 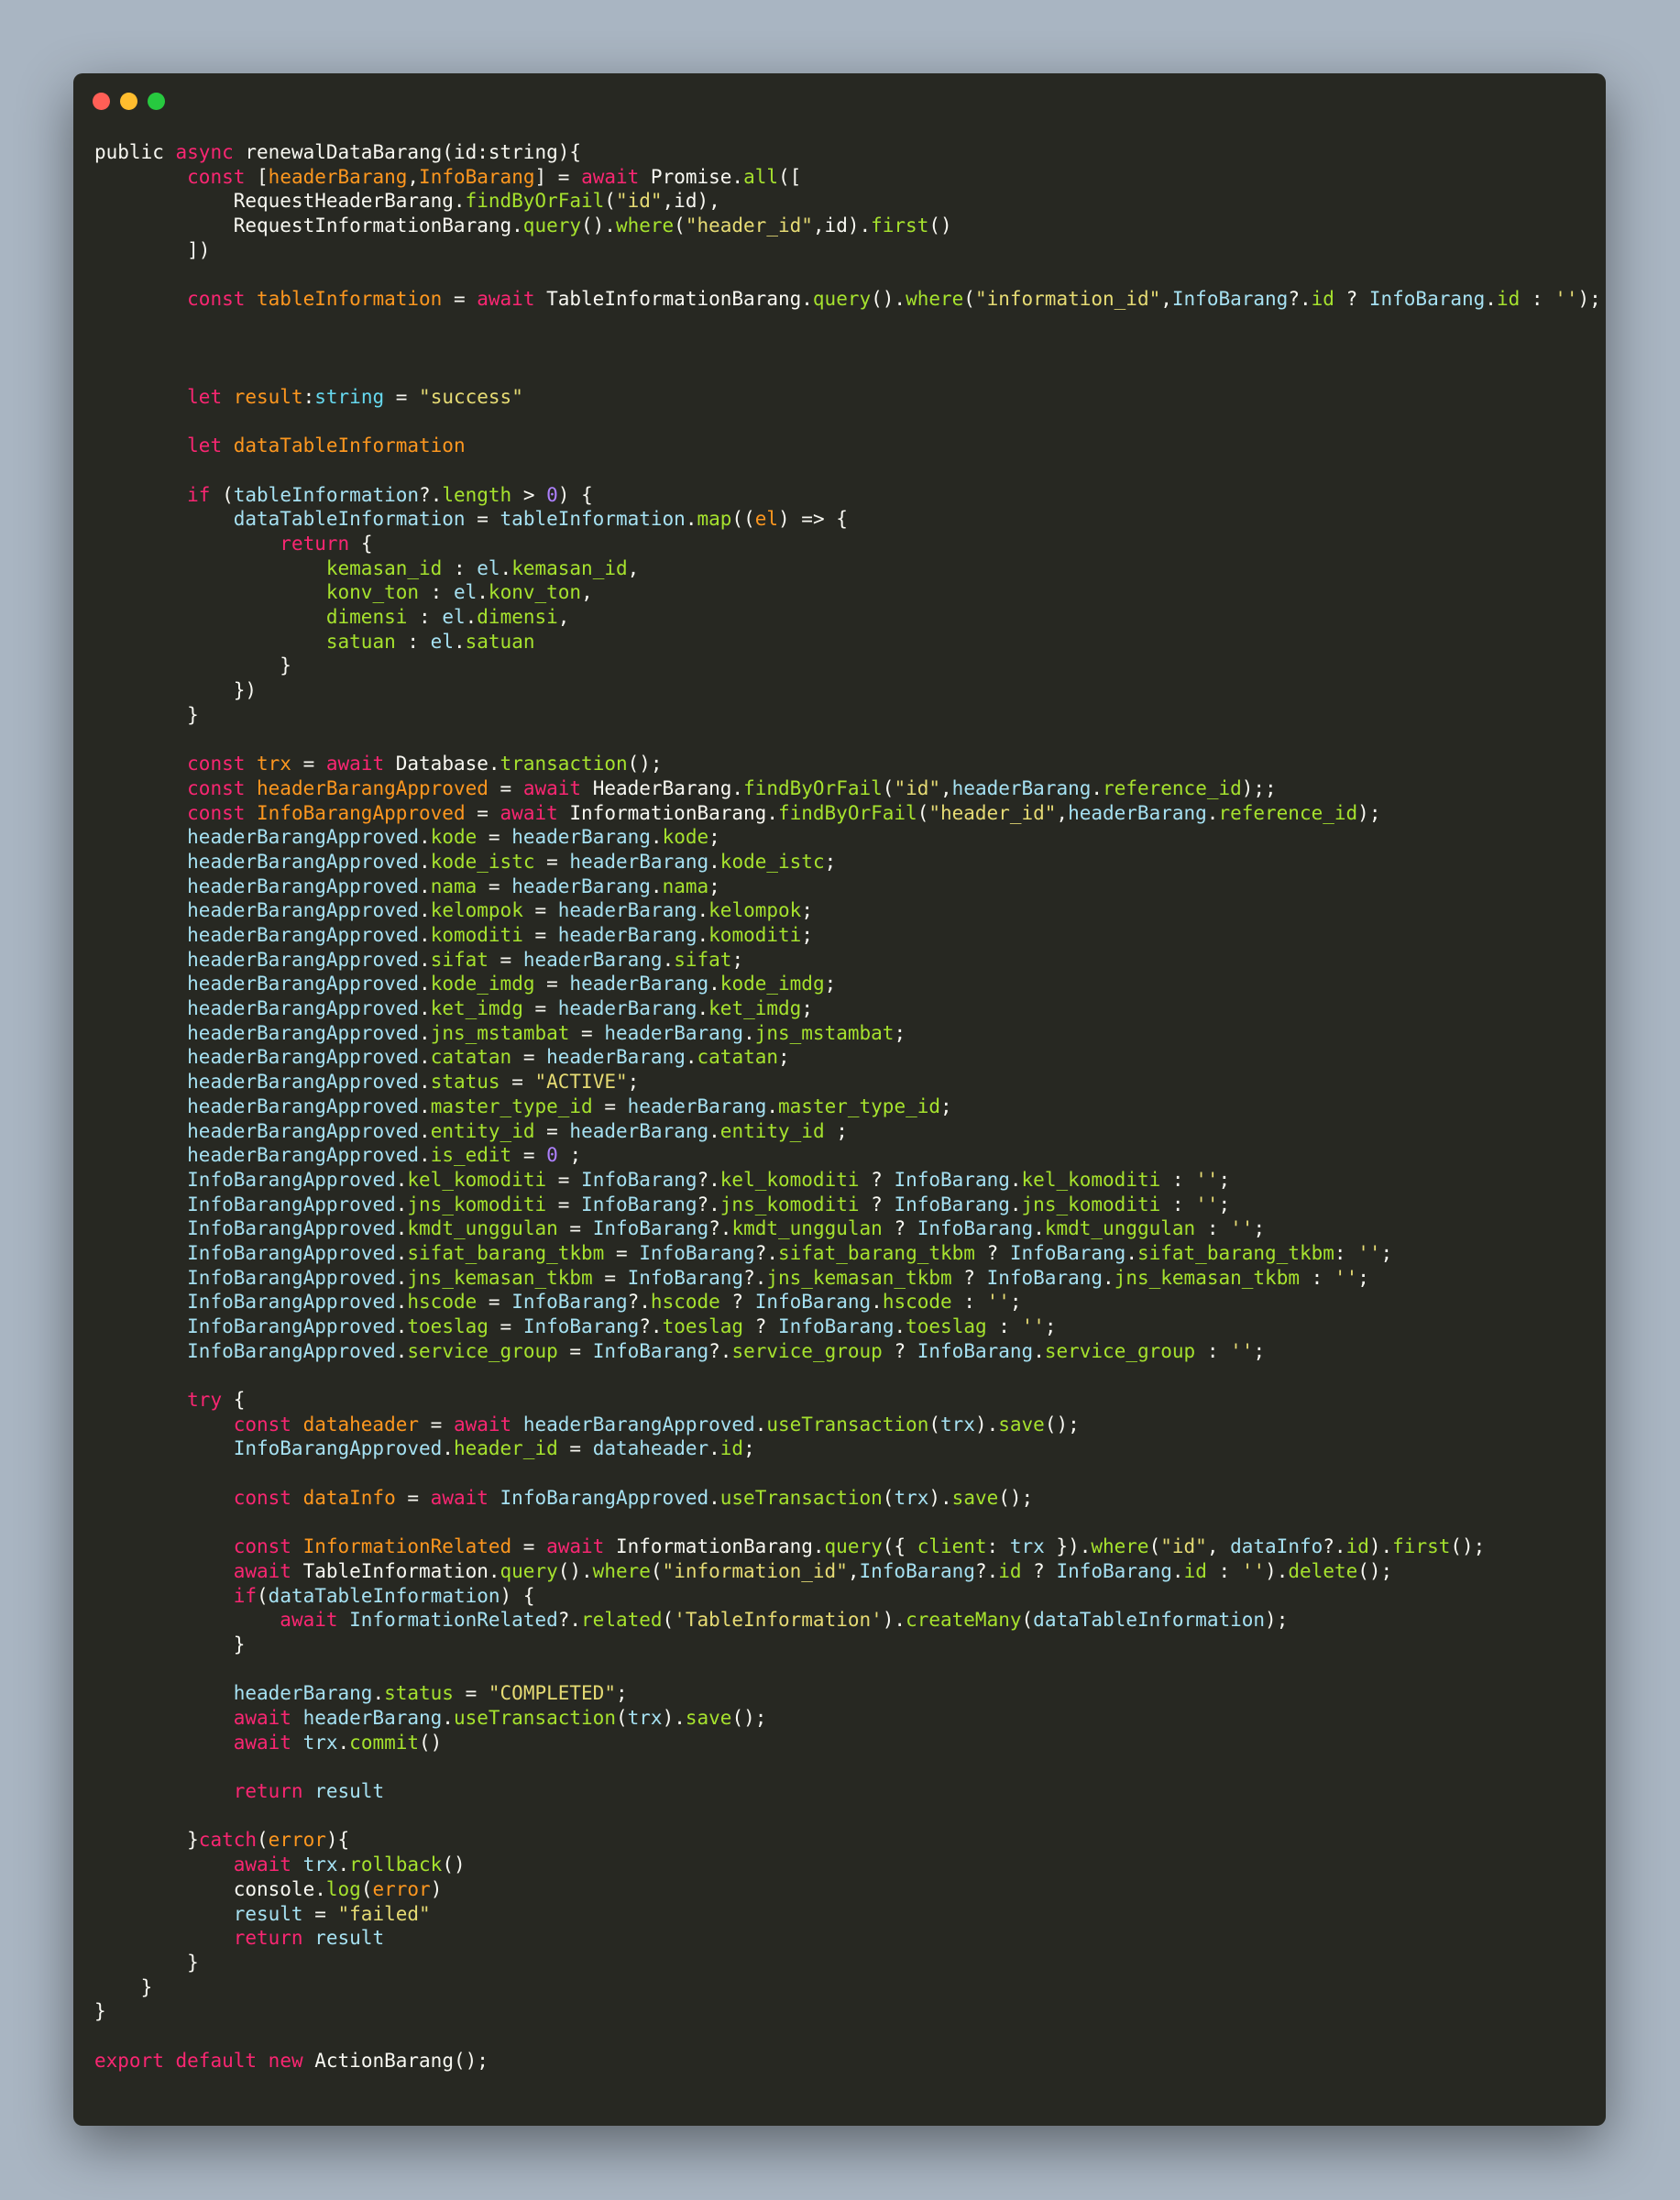 What do you see at coordinates (708, 1718) in the screenshot?
I see `code-token: save` at bounding box center [708, 1718].